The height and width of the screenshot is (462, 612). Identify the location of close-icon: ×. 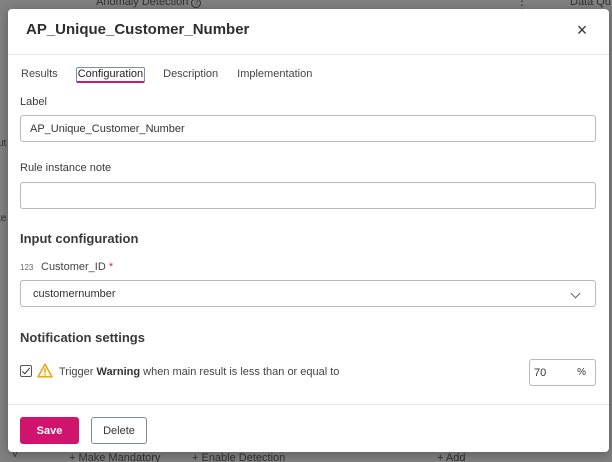
(582, 30).